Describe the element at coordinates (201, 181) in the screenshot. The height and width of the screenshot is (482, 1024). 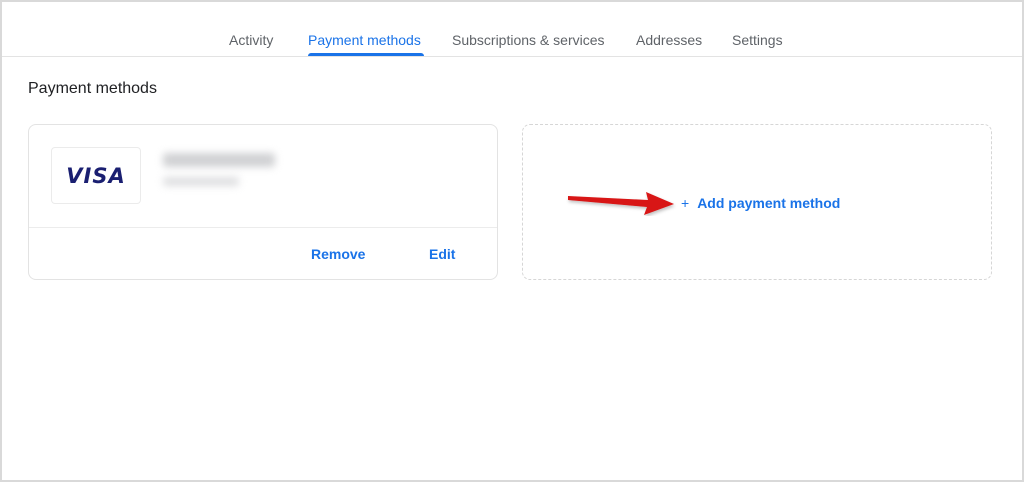
I see `redacted-card-detail` at that location.